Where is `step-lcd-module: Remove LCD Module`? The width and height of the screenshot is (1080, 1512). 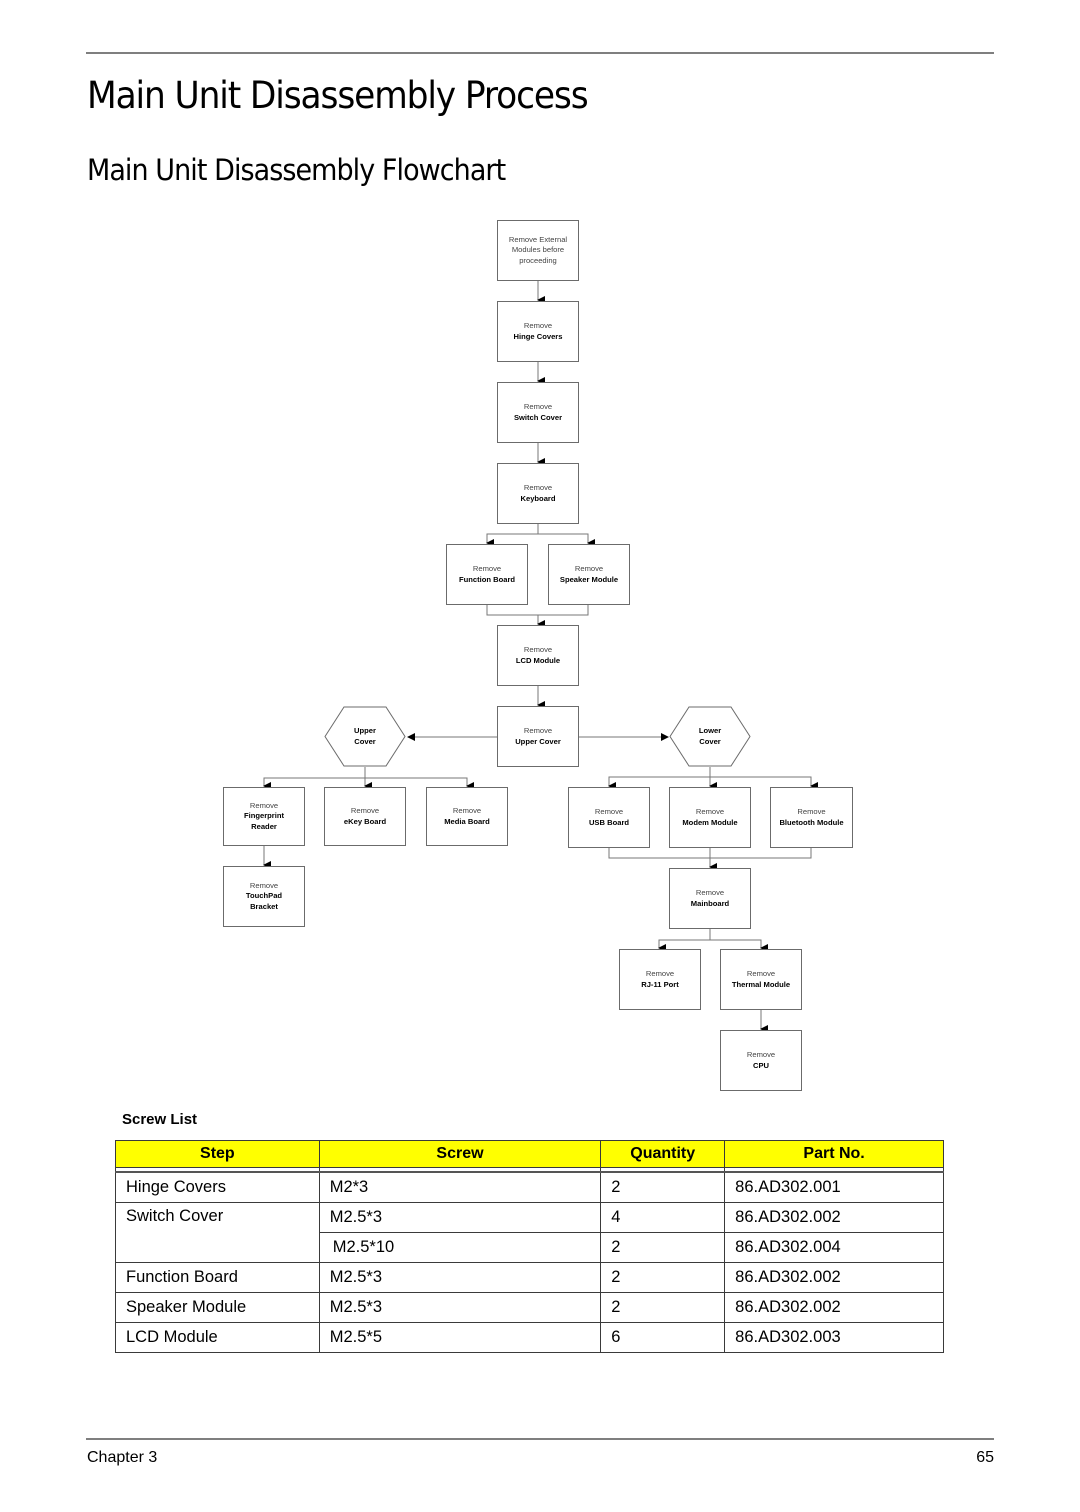
step-lcd-module: Remove LCD Module is located at coordinates (538, 655).